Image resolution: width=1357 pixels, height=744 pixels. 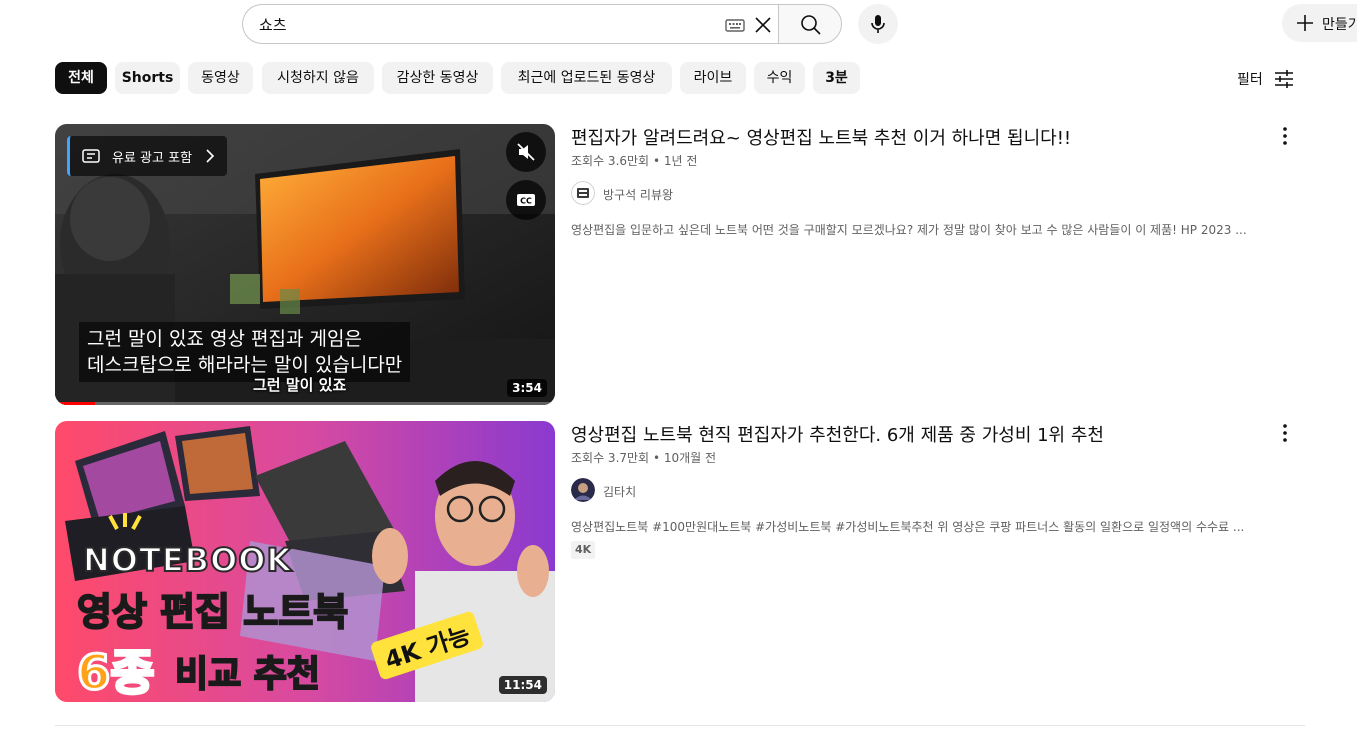 I want to click on watch-progress-fill, so click(x=75, y=403).